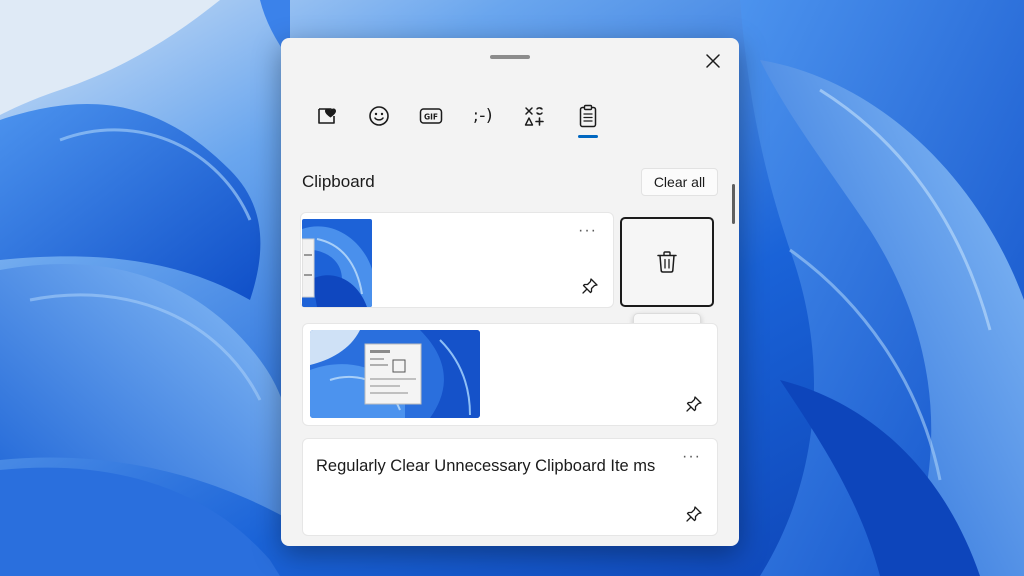 The image size is (1024, 576). I want to click on heart-sticker-icon, so click(327, 116).